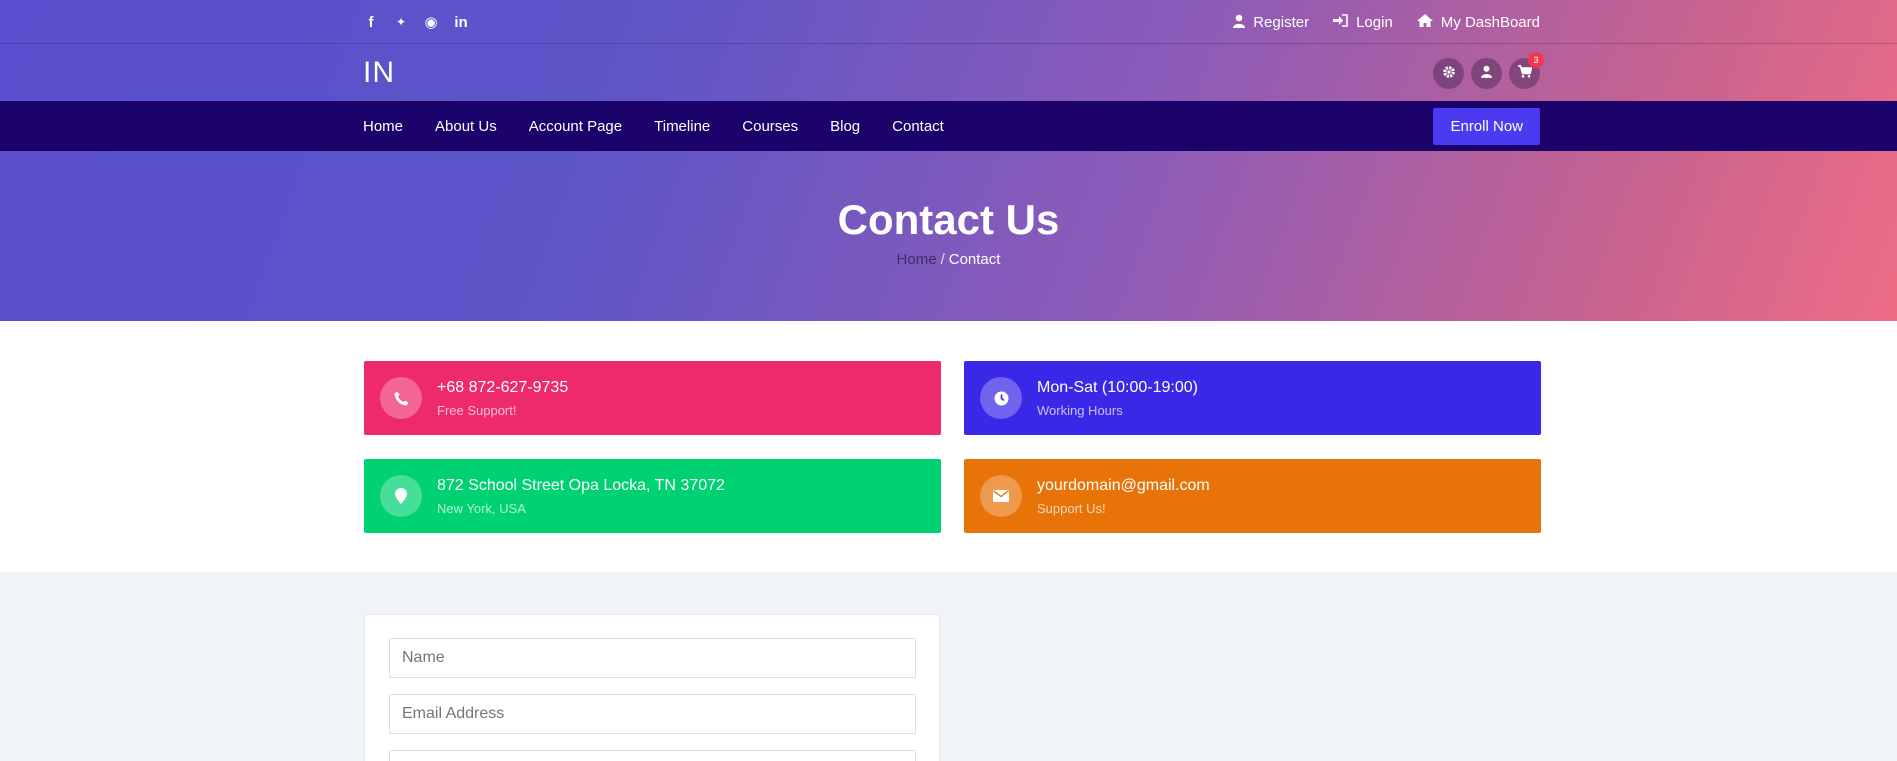 This screenshot has width=1897, height=761. Describe the element at coordinates (1374, 22) in the screenshot. I see `login-label: Login` at that location.